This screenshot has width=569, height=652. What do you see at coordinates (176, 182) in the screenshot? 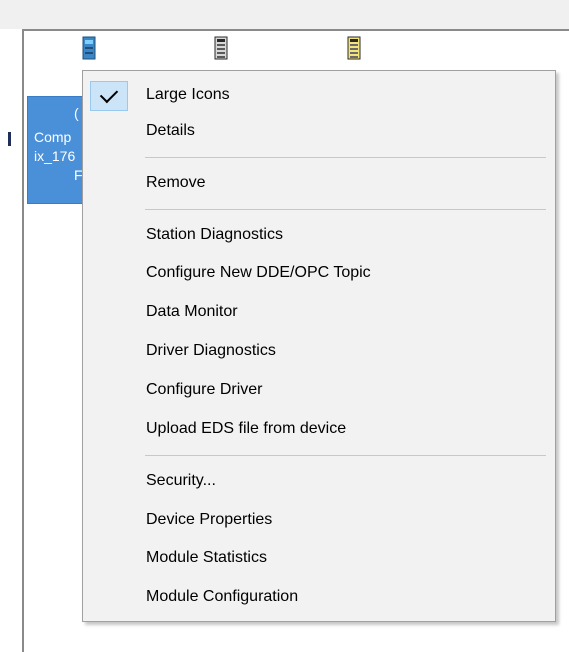
I see `menu-item-label: Remove` at bounding box center [176, 182].